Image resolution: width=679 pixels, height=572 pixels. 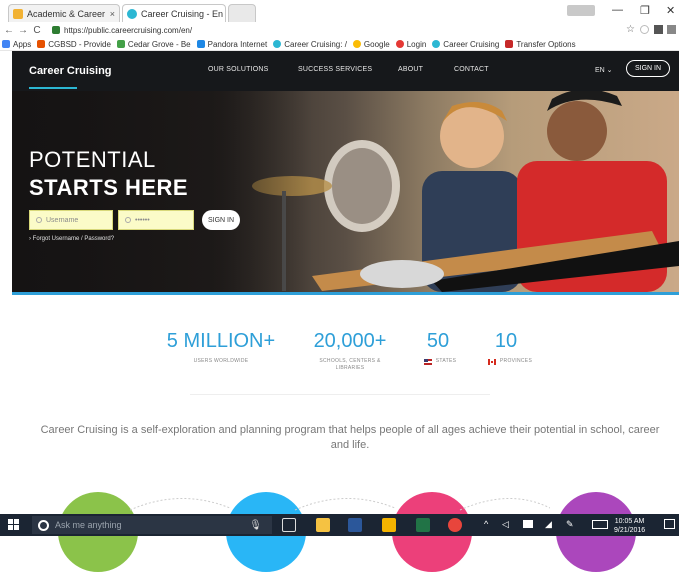 I want to click on notifications-icon, so click(x=669, y=524).